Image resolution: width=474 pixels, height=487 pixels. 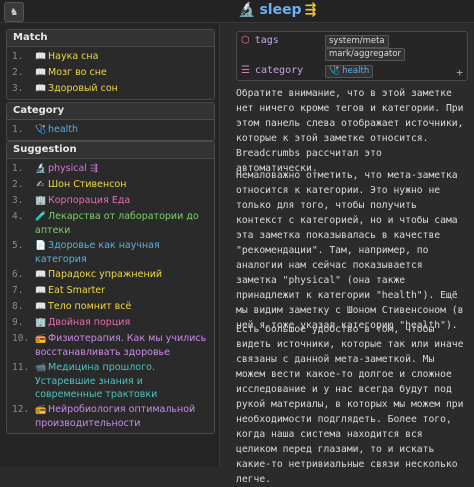 I want to click on top-bar: ♞ 🔬 sleep ⇶, so click(x=237, y=11).